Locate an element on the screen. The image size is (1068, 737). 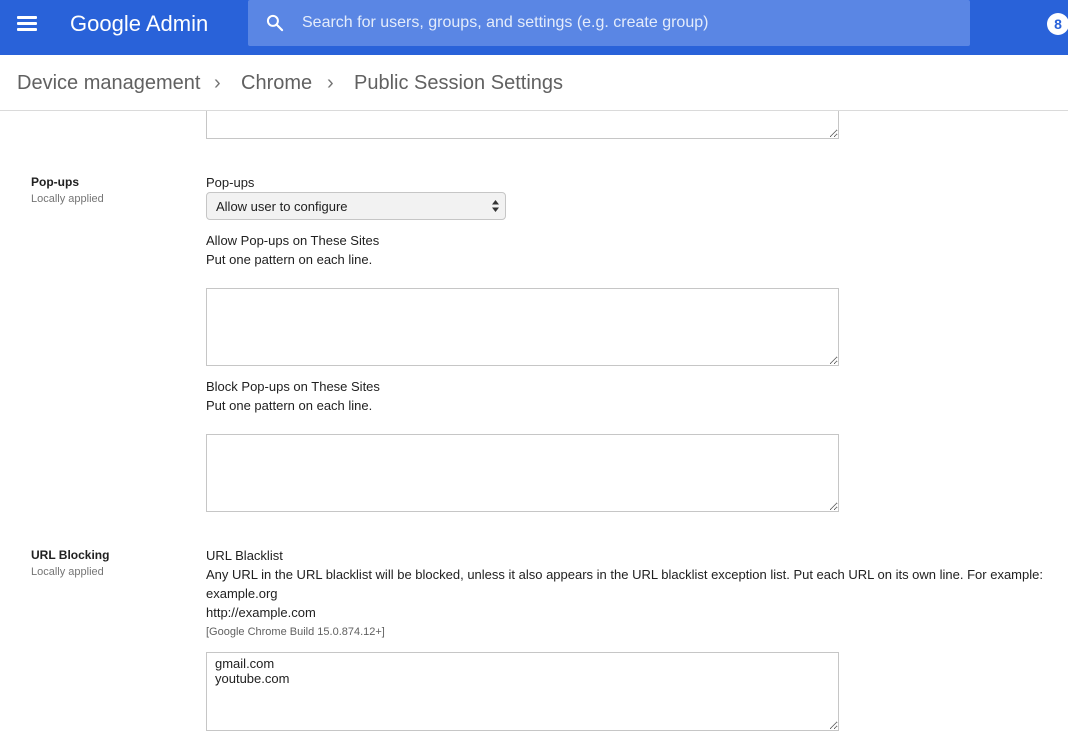
popups-section-status: Locally applied is located at coordinates (67, 199).